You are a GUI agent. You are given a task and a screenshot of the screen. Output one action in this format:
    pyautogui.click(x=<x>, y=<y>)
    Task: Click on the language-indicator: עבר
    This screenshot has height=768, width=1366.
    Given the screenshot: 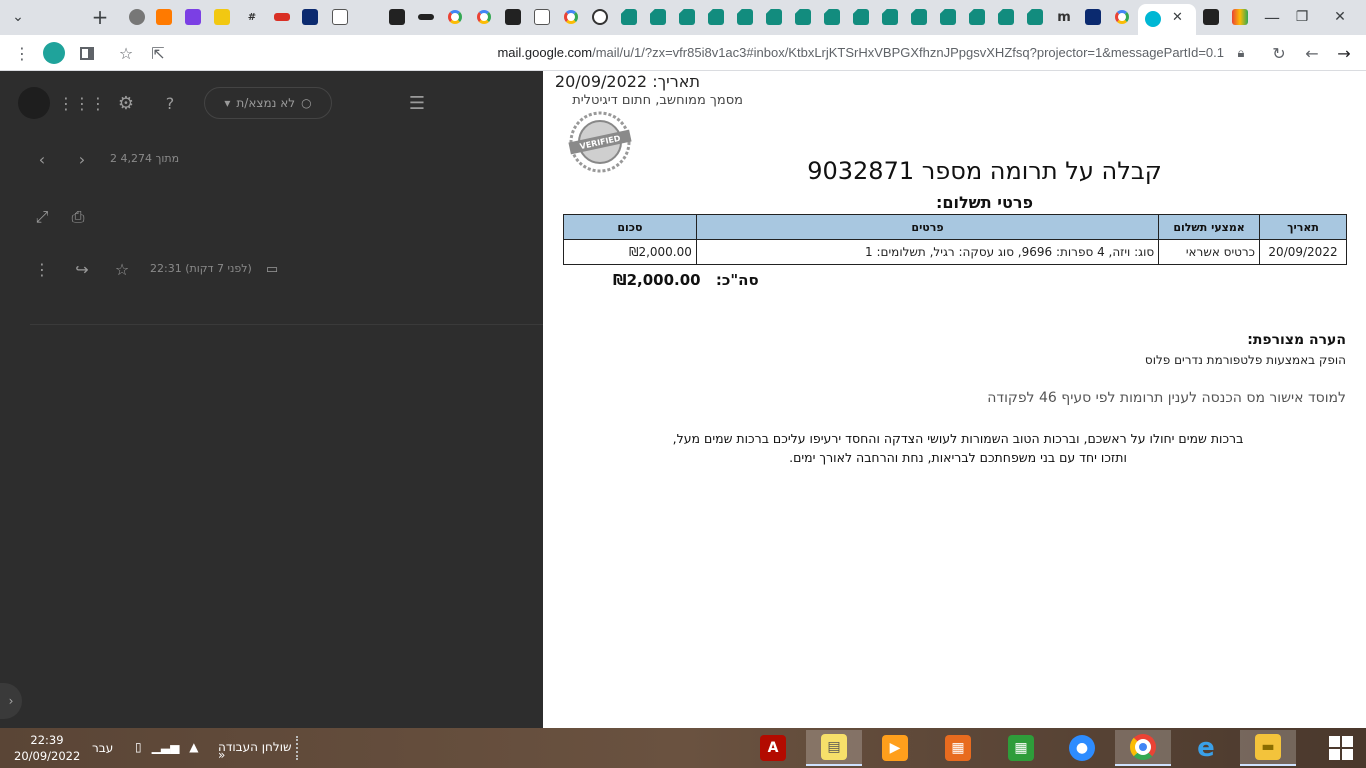 What is the action you would take?
    pyautogui.click(x=102, y=748)
    